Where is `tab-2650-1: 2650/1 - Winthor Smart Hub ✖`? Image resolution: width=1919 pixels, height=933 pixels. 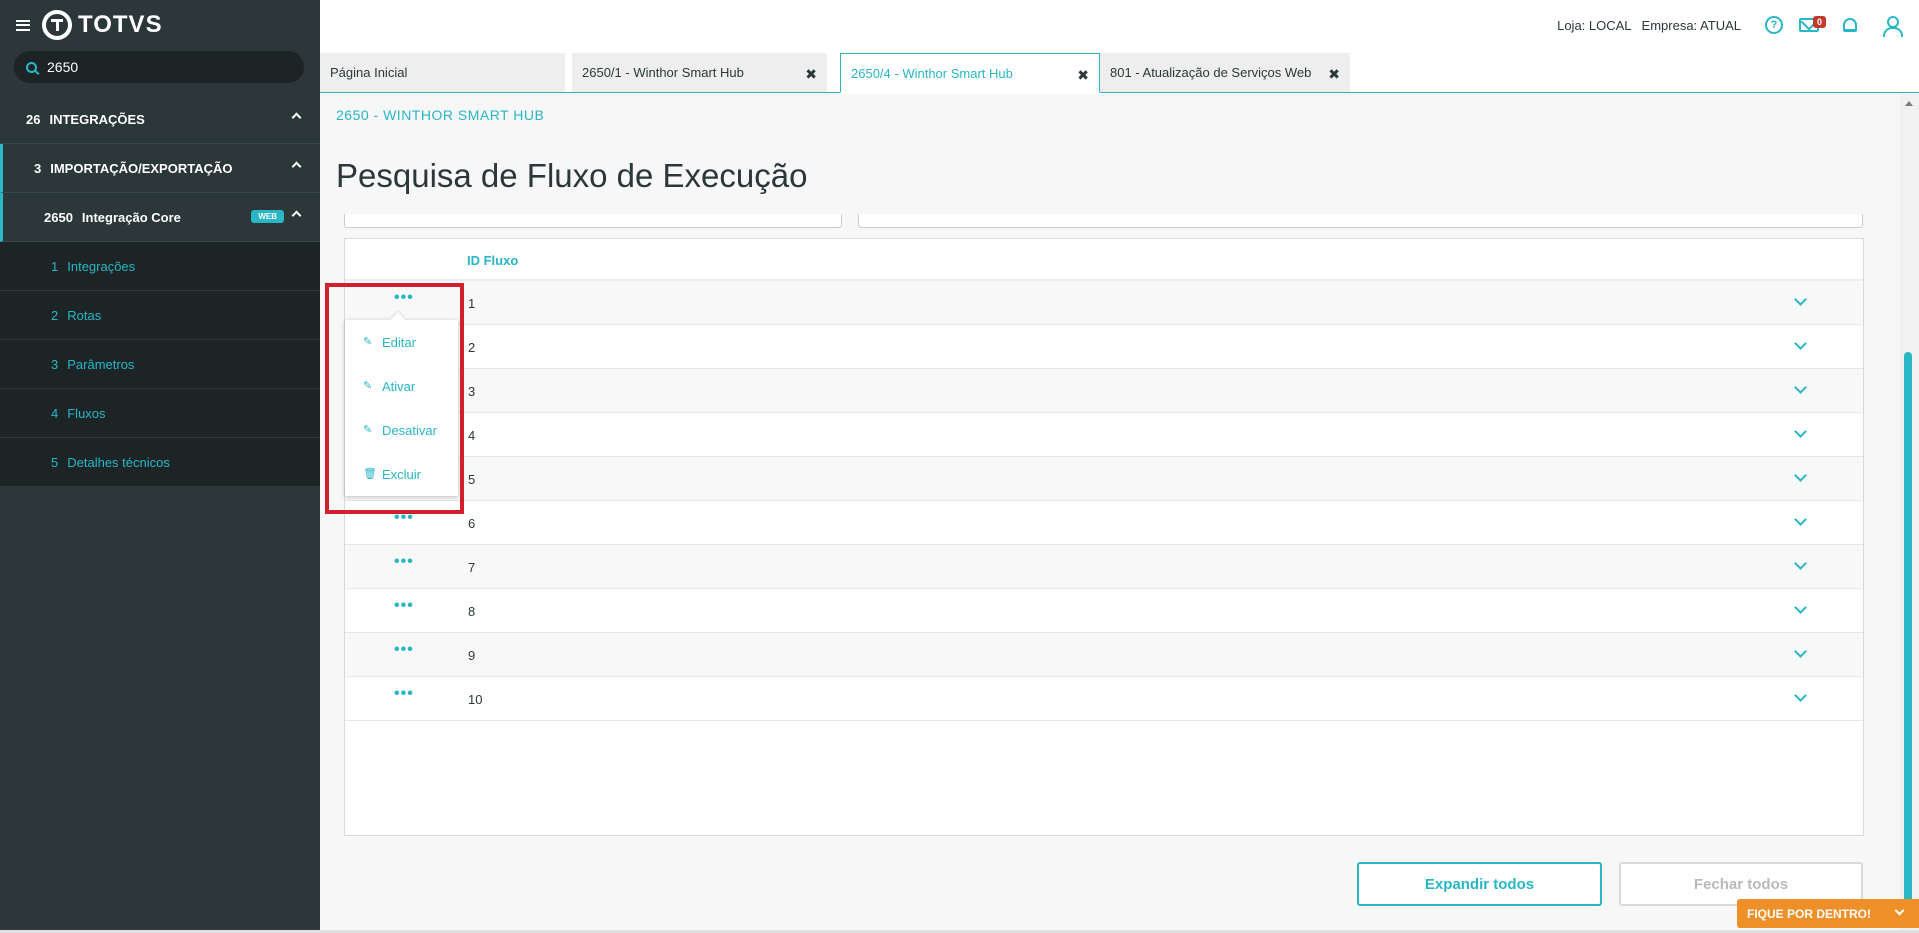
tab-2650-1: 2650/1 - Winthor Smart Hub ✖ is located at coordinates (699, 72).